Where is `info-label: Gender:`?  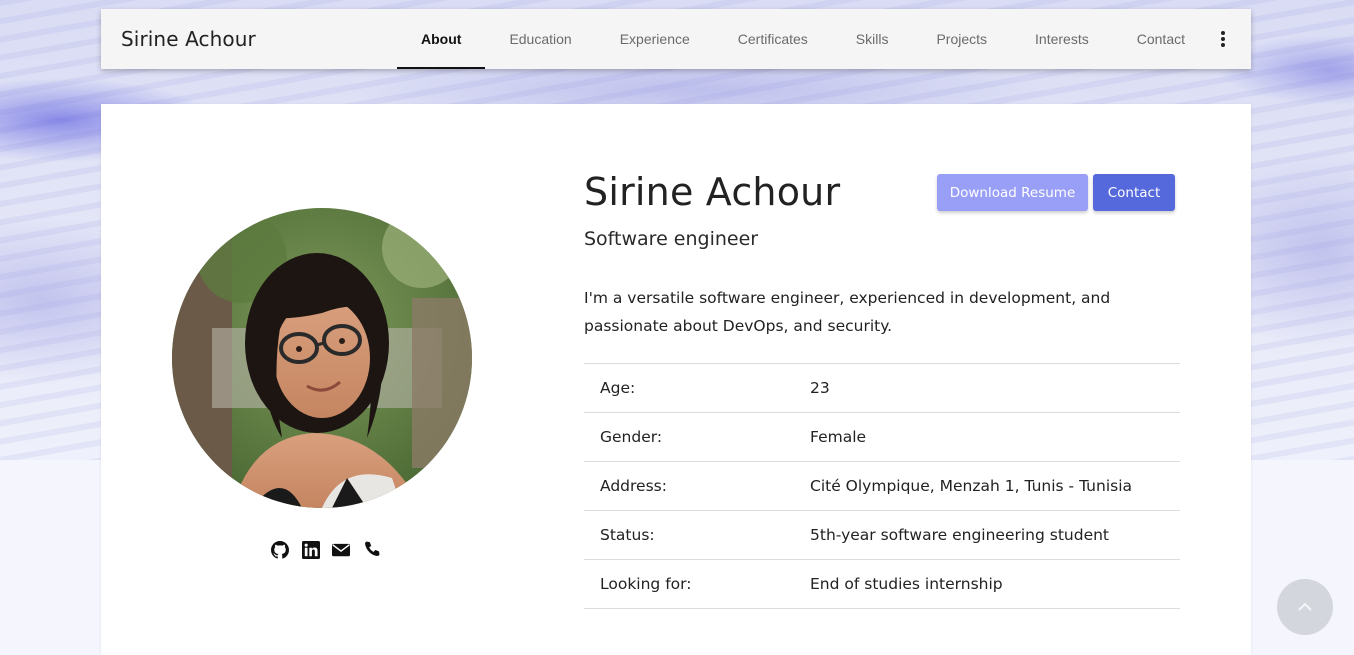
info-label: Gender: is located at coordinates (631, 437).